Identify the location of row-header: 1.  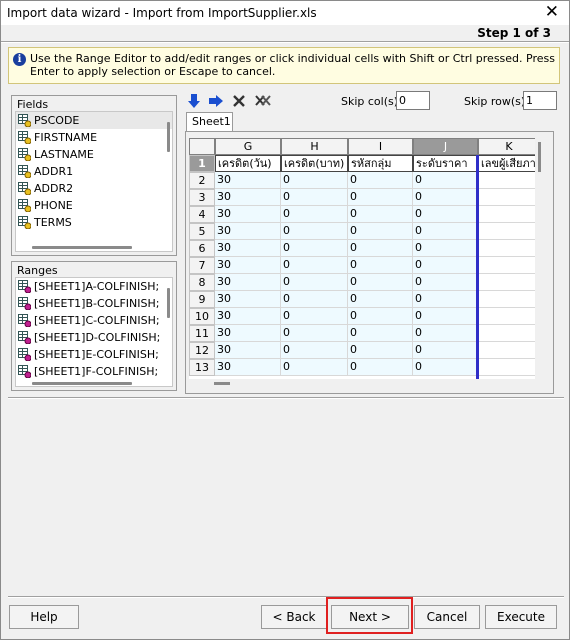
(202, 163).